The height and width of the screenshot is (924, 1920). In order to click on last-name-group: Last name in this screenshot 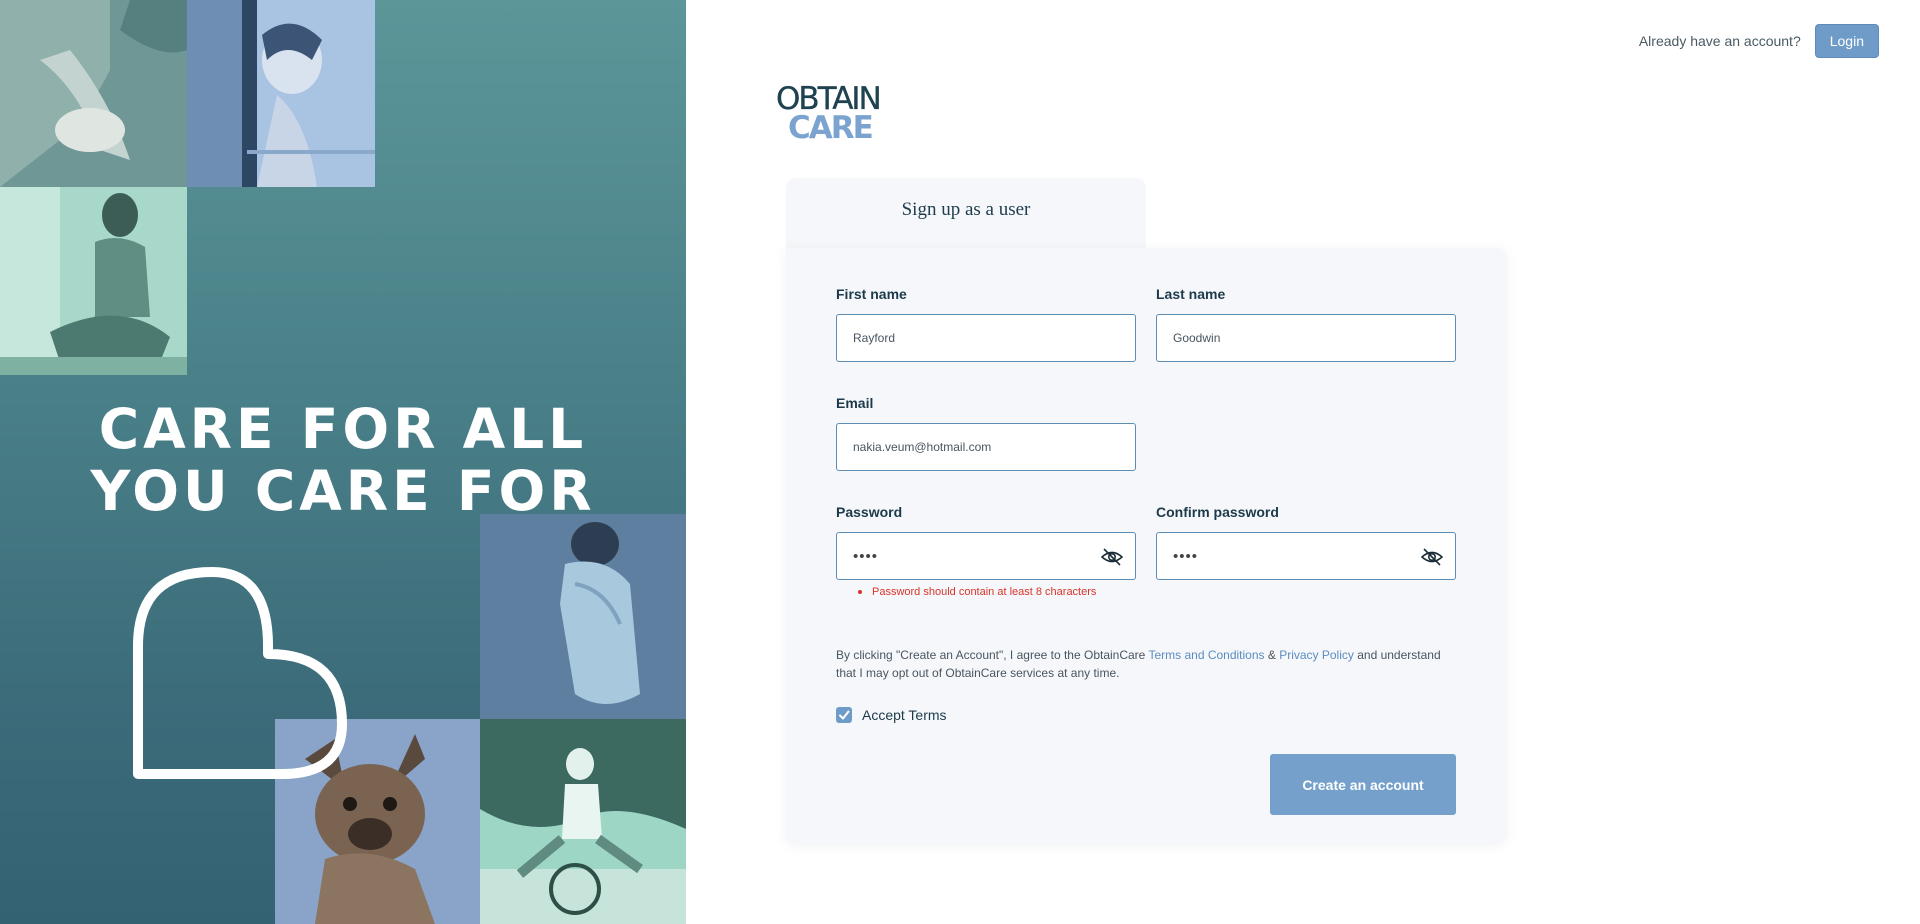, I will do `click(1306, 324)`.